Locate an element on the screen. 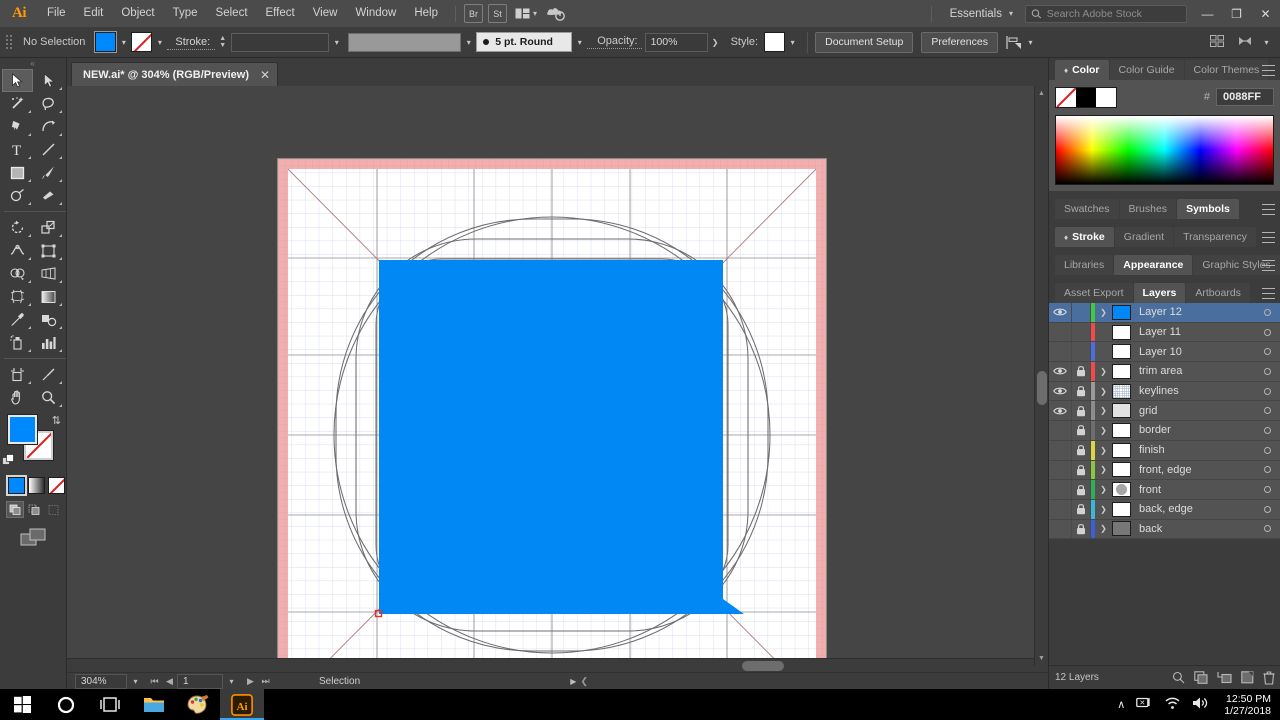  layer-name: back, edge is located at coordinates (1196, 509).